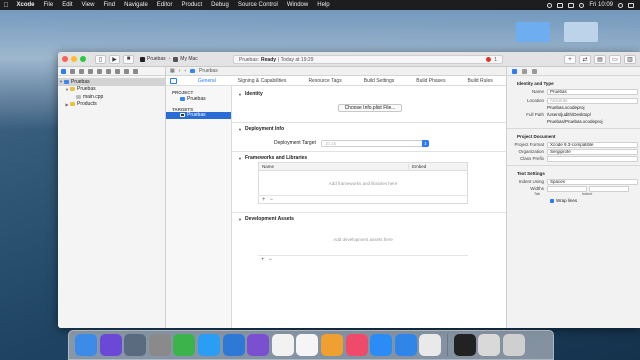 The height and width of the screenshot is (360, 640). I want to click on dock-siri-icon, so click(110, 345).